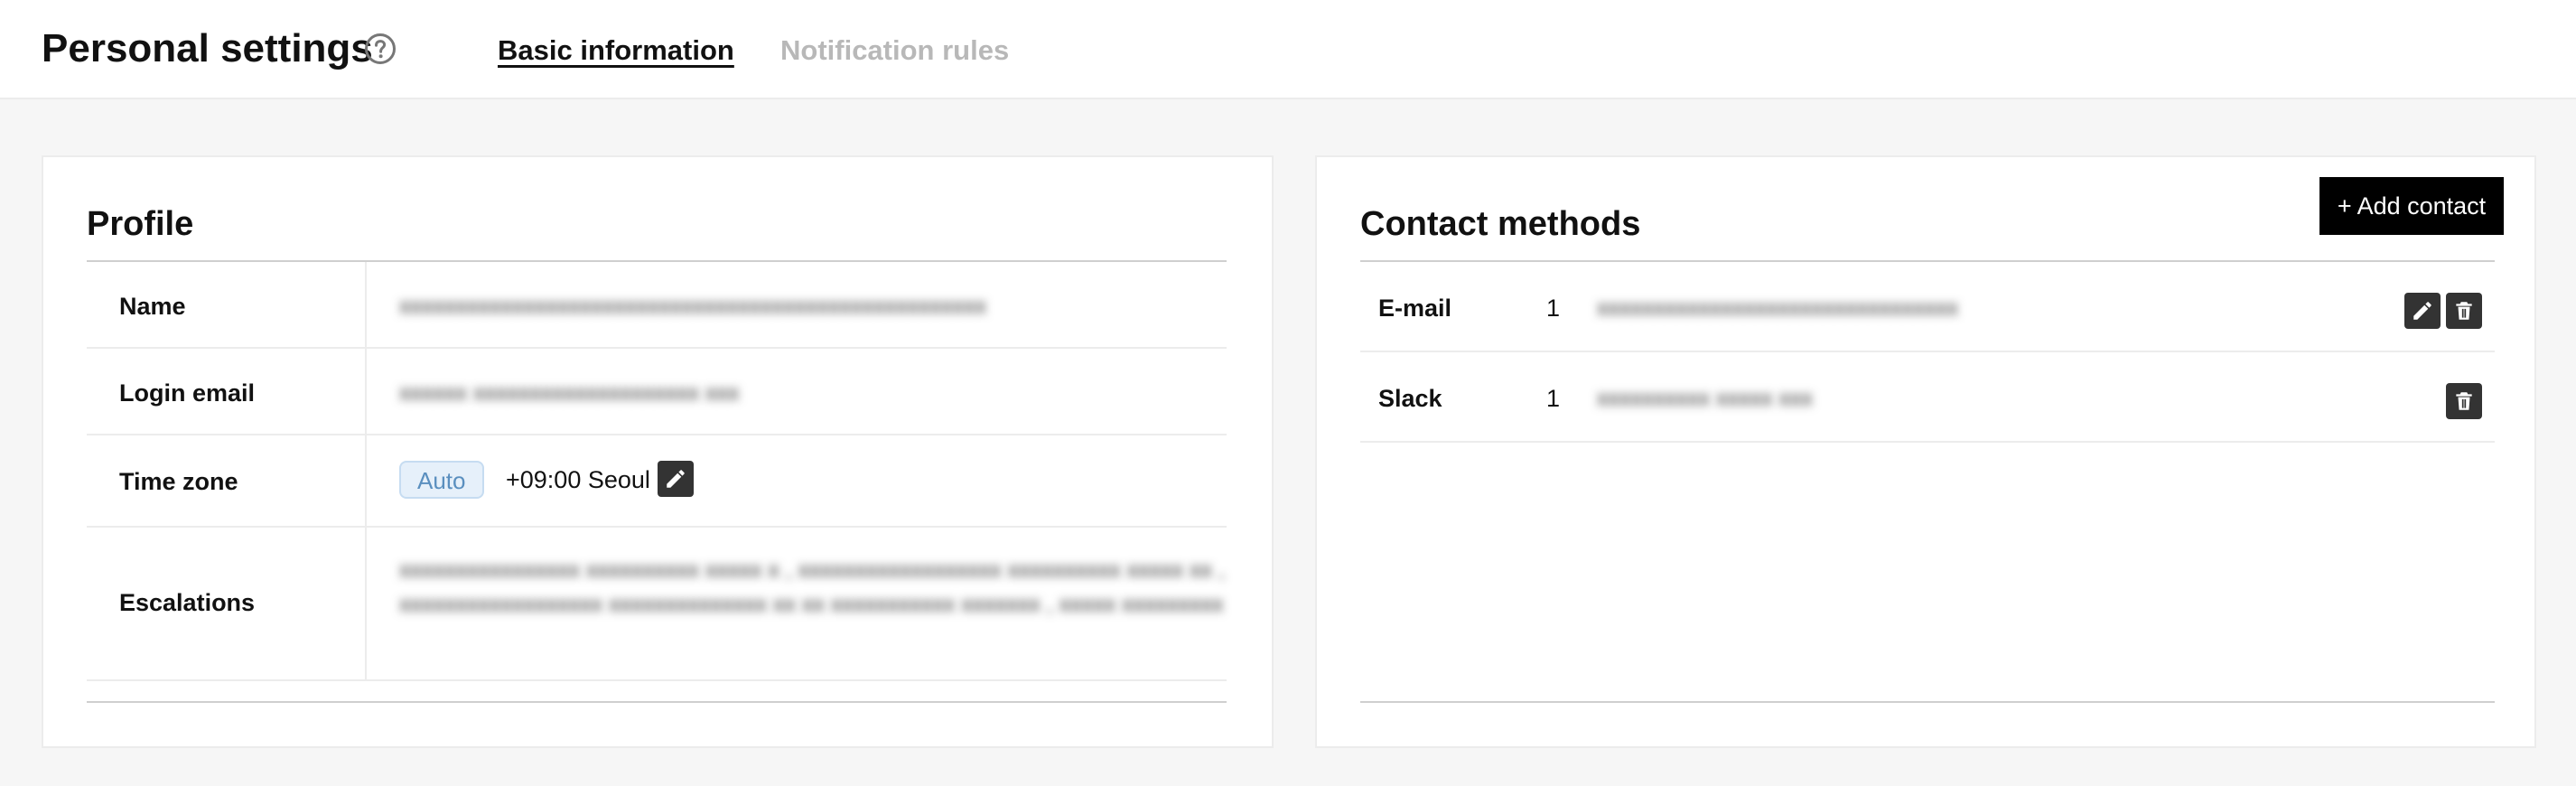  I want to click on profile-divider-bottom, so click(657, 702).